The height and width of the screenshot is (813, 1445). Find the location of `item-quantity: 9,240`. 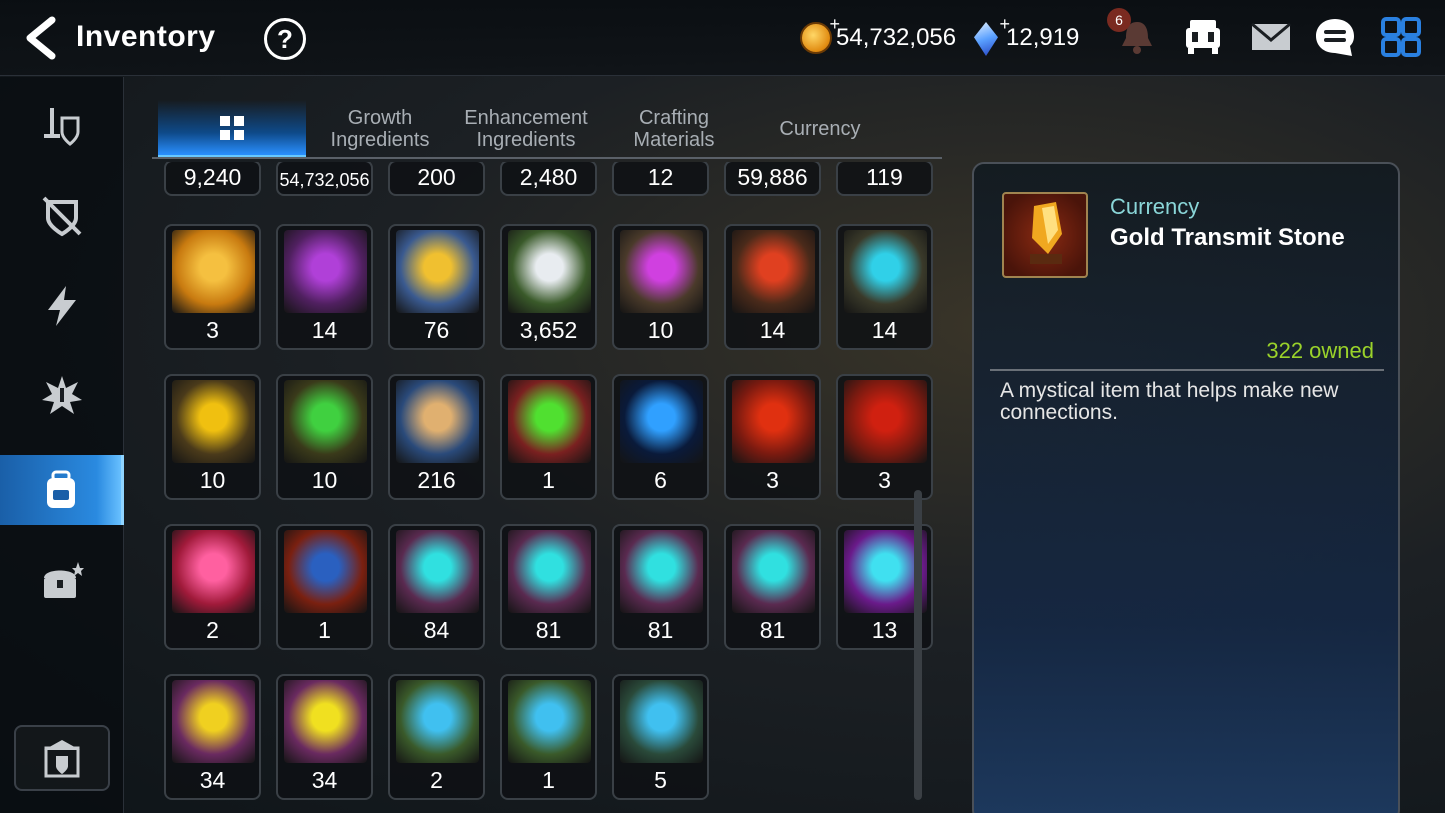

item-quantity: 9,240 is located at coordinates (212, 177).